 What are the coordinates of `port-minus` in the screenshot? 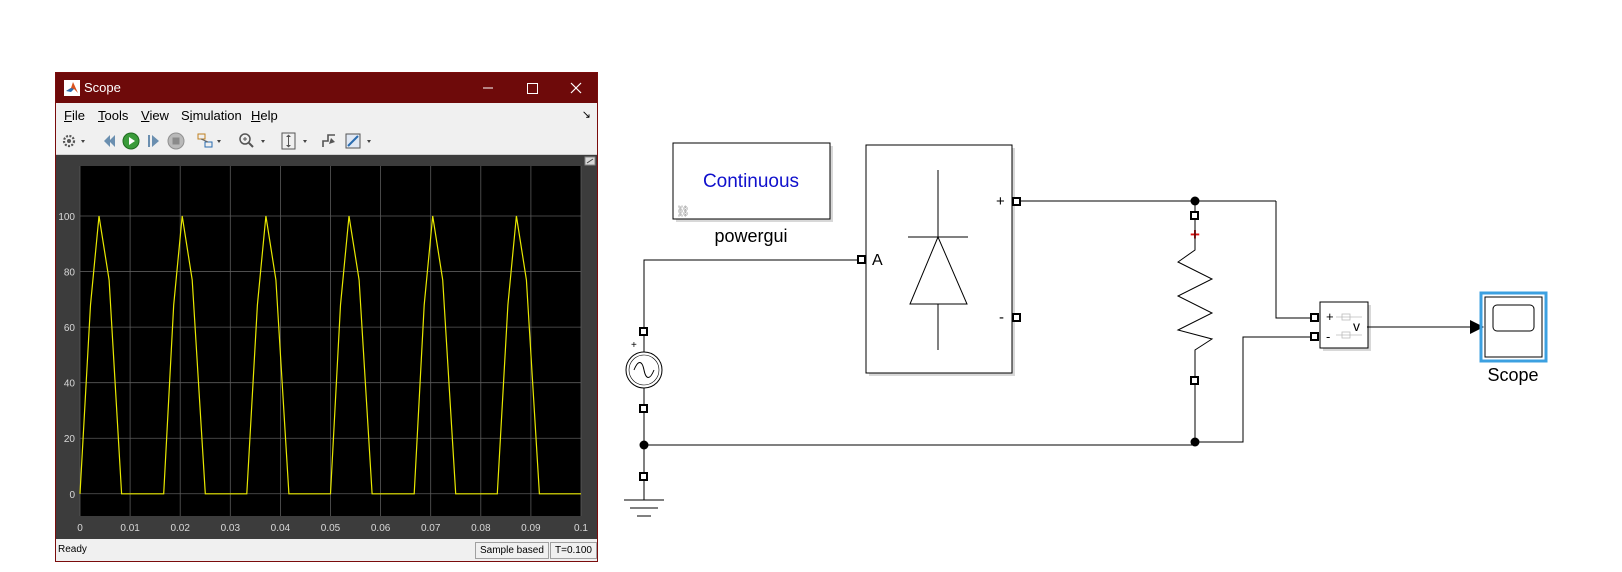 It's located at (1016, 317).